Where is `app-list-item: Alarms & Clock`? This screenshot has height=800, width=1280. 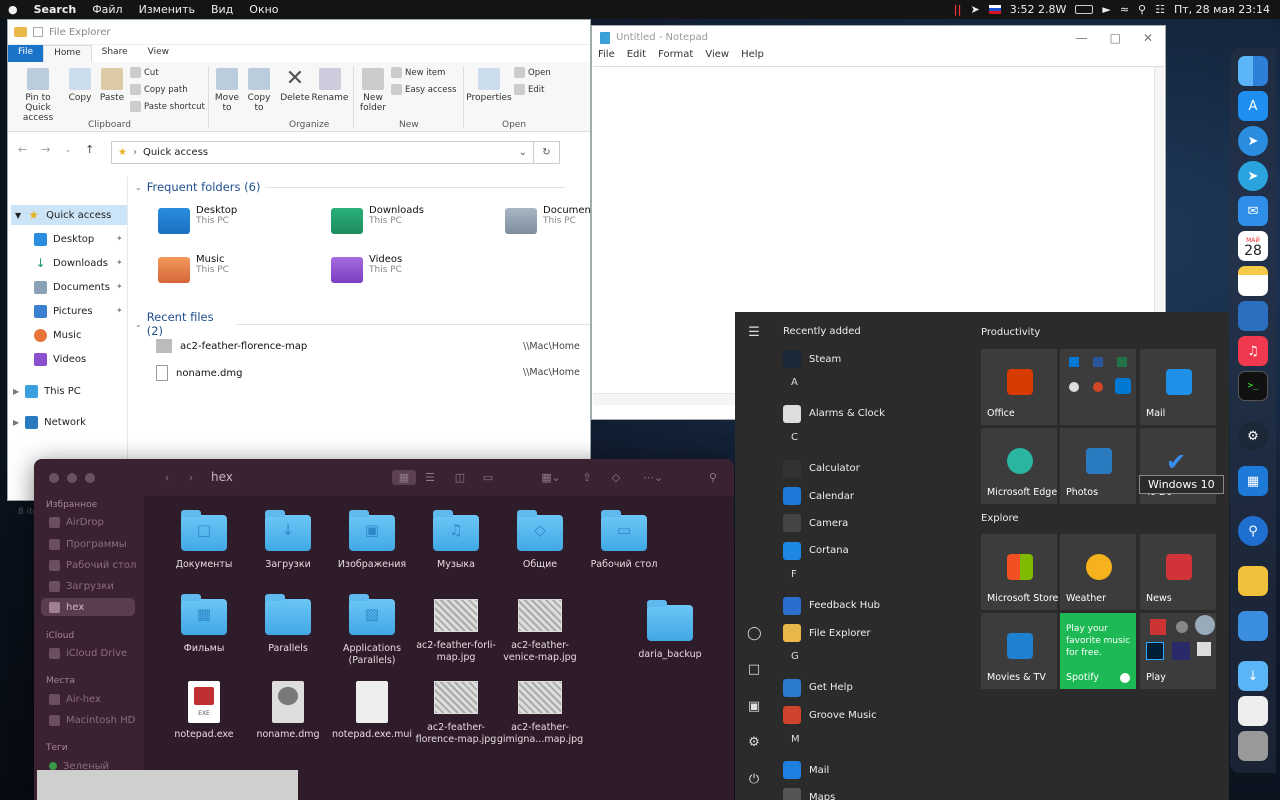
app-list-item: Alarms & Clock is located at coordinates (834, 414).